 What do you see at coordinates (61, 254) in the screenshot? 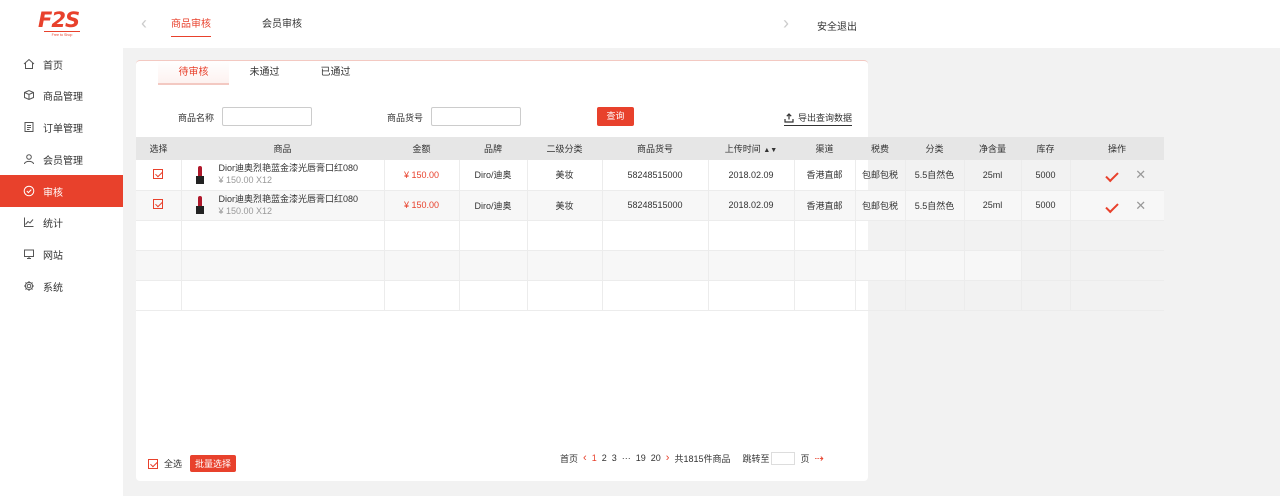
I see `sidebar-item-website: 网站` at bounding box center [61, 254].